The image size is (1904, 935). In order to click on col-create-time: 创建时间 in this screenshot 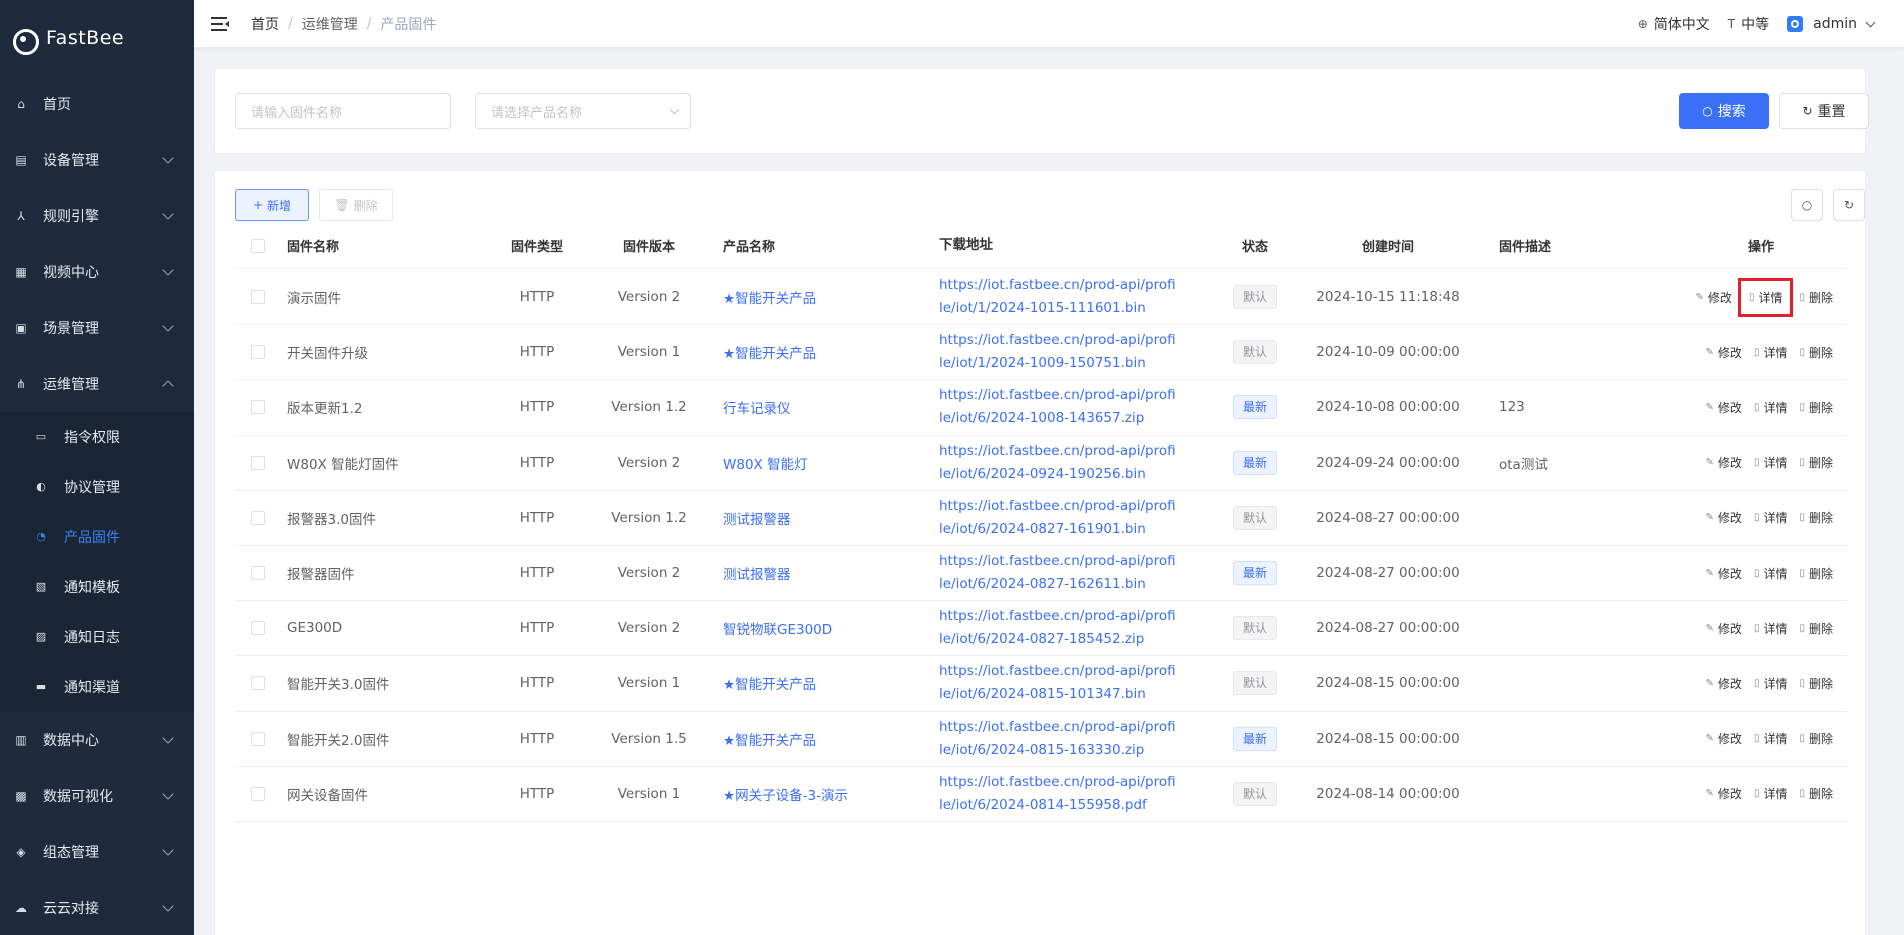, I will do `click(1387, 247)`.